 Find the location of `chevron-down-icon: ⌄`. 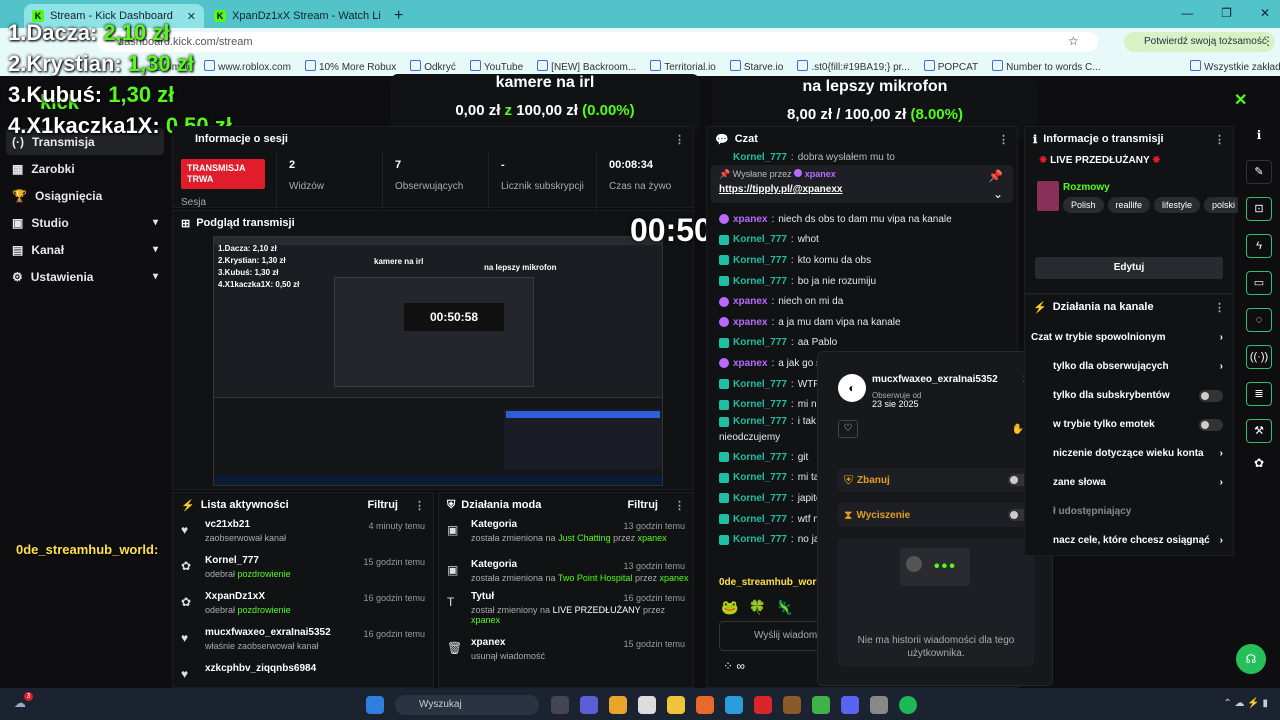

chevron-down-icon: ⌄ is located at coordinates (998, 194).